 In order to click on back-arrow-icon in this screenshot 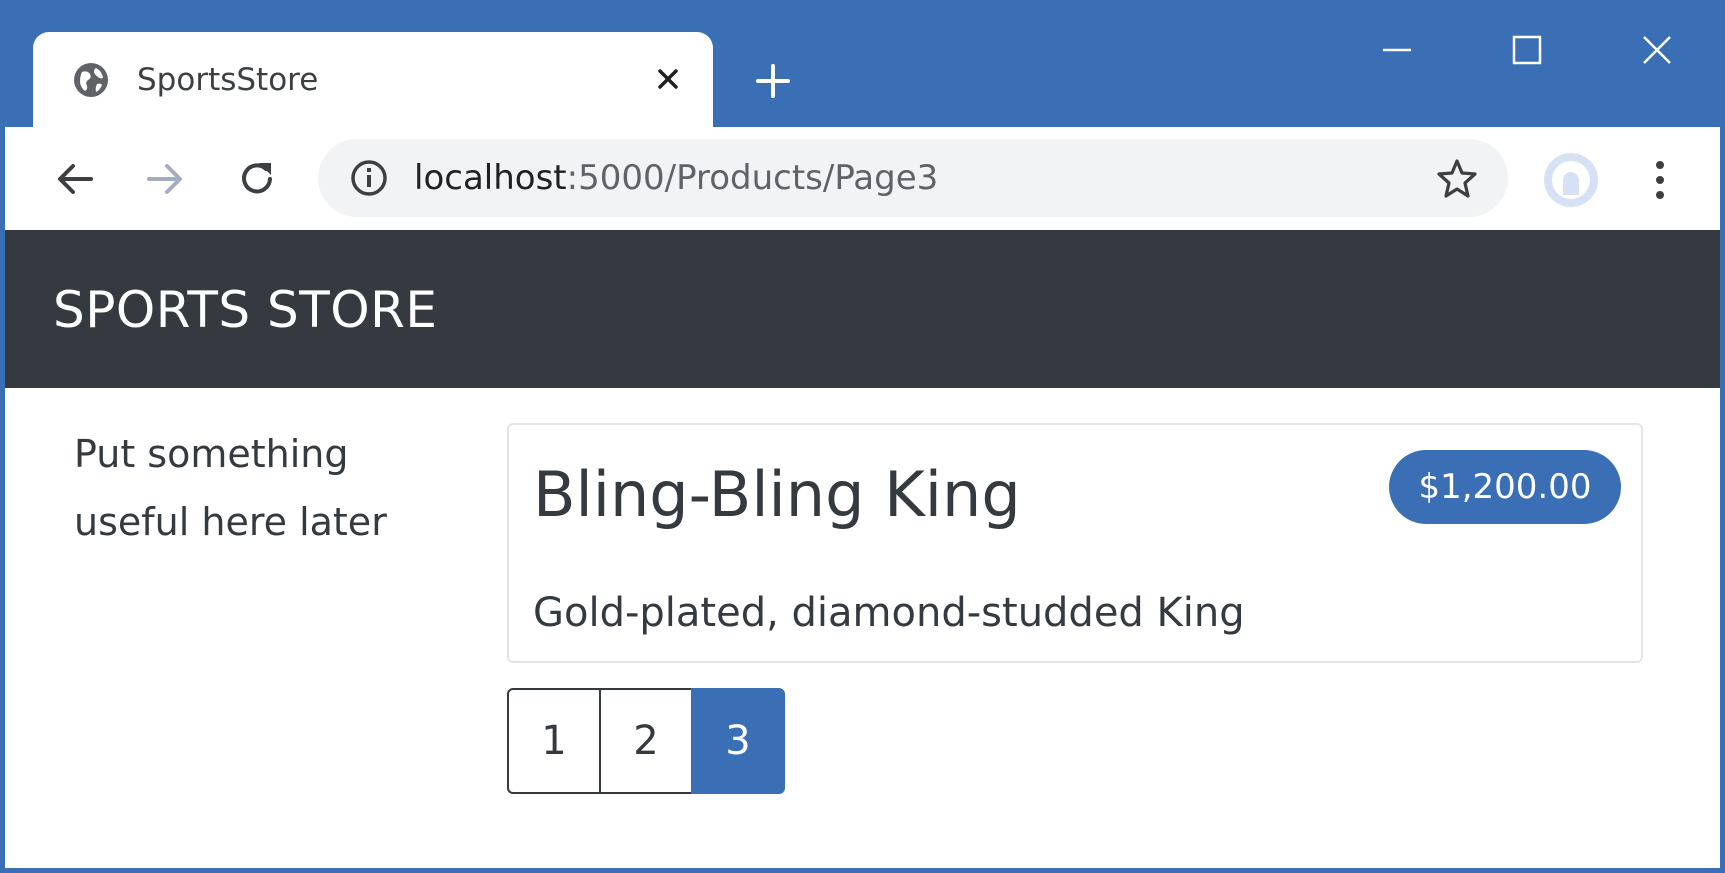, I will do `click(75, 179)`.